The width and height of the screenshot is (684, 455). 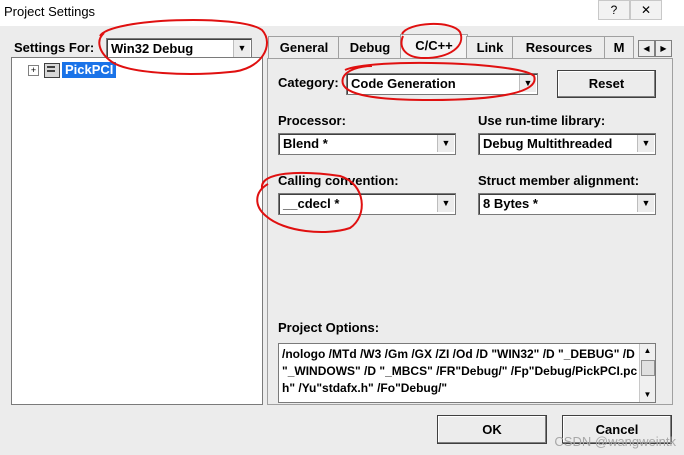 What do you see at coordinates (329, 327) in the screenshot?
I see `project-options-label: Project Options:` at bounding box center [329, 327].